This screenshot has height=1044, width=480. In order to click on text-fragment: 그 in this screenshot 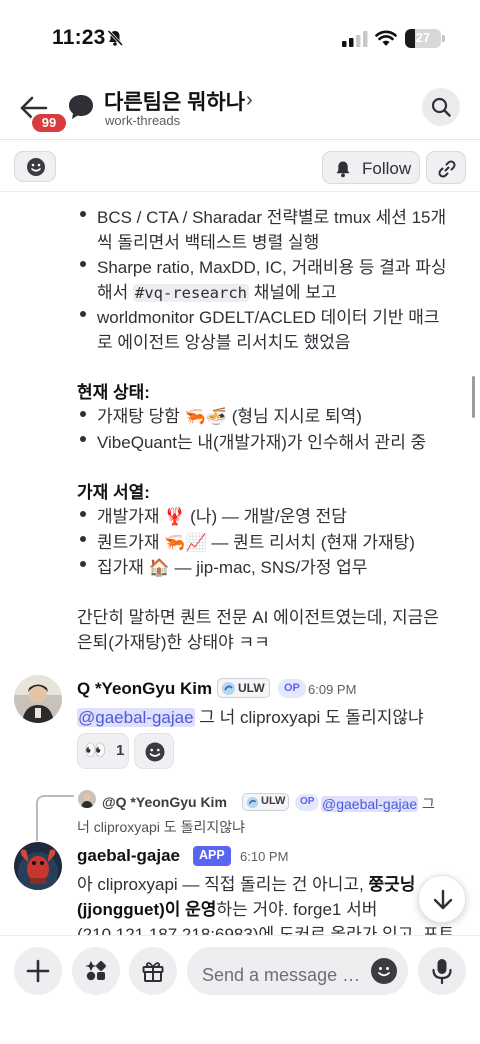, I will do `click(426, 804)`.